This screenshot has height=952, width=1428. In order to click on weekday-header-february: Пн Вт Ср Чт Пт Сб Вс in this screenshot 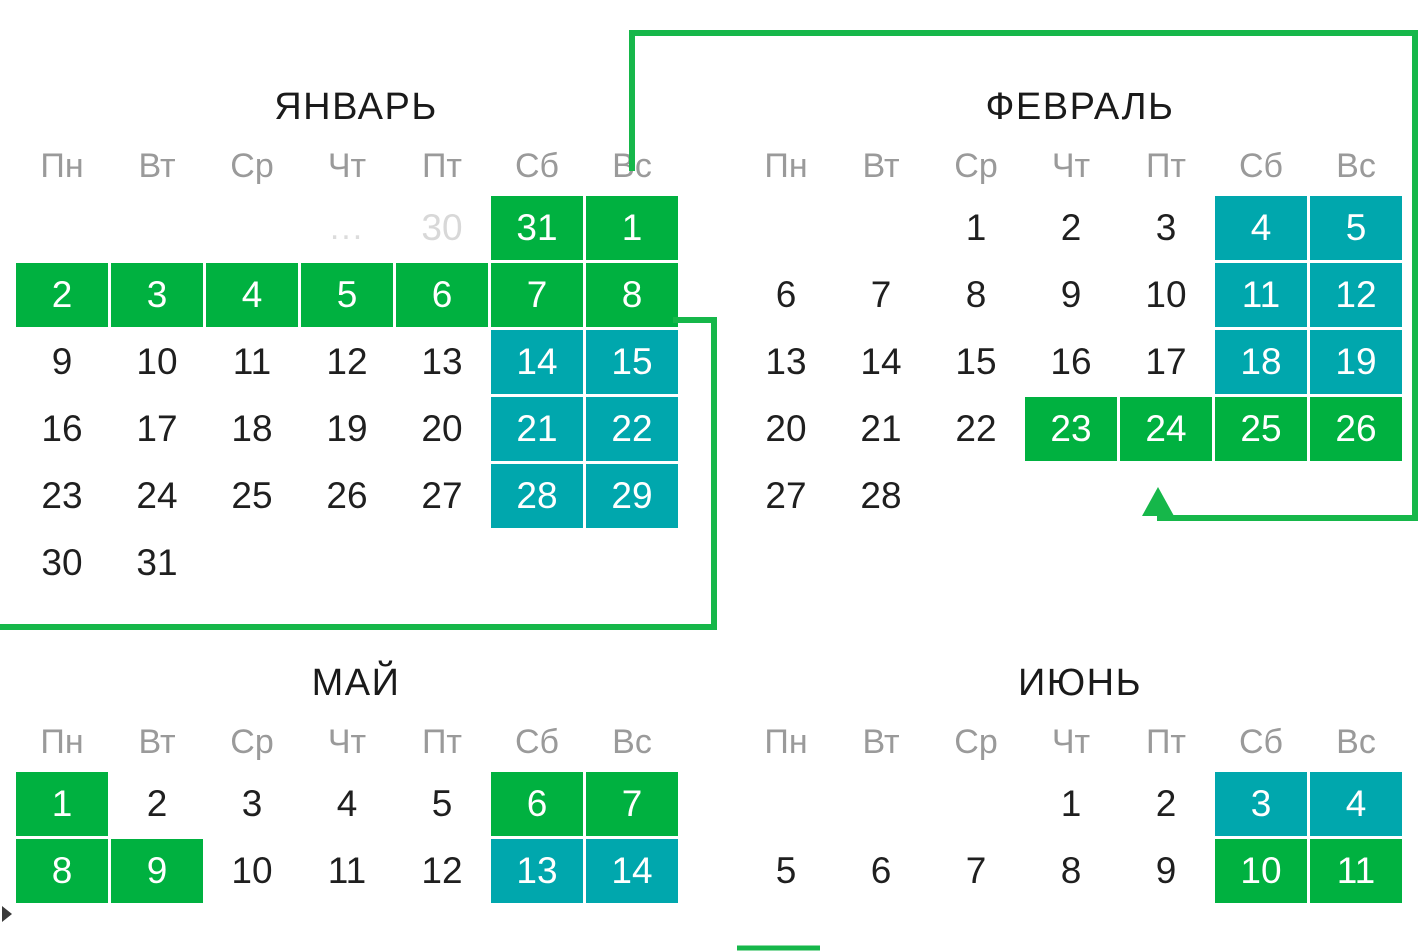, I will do `click(1080, 166)`.